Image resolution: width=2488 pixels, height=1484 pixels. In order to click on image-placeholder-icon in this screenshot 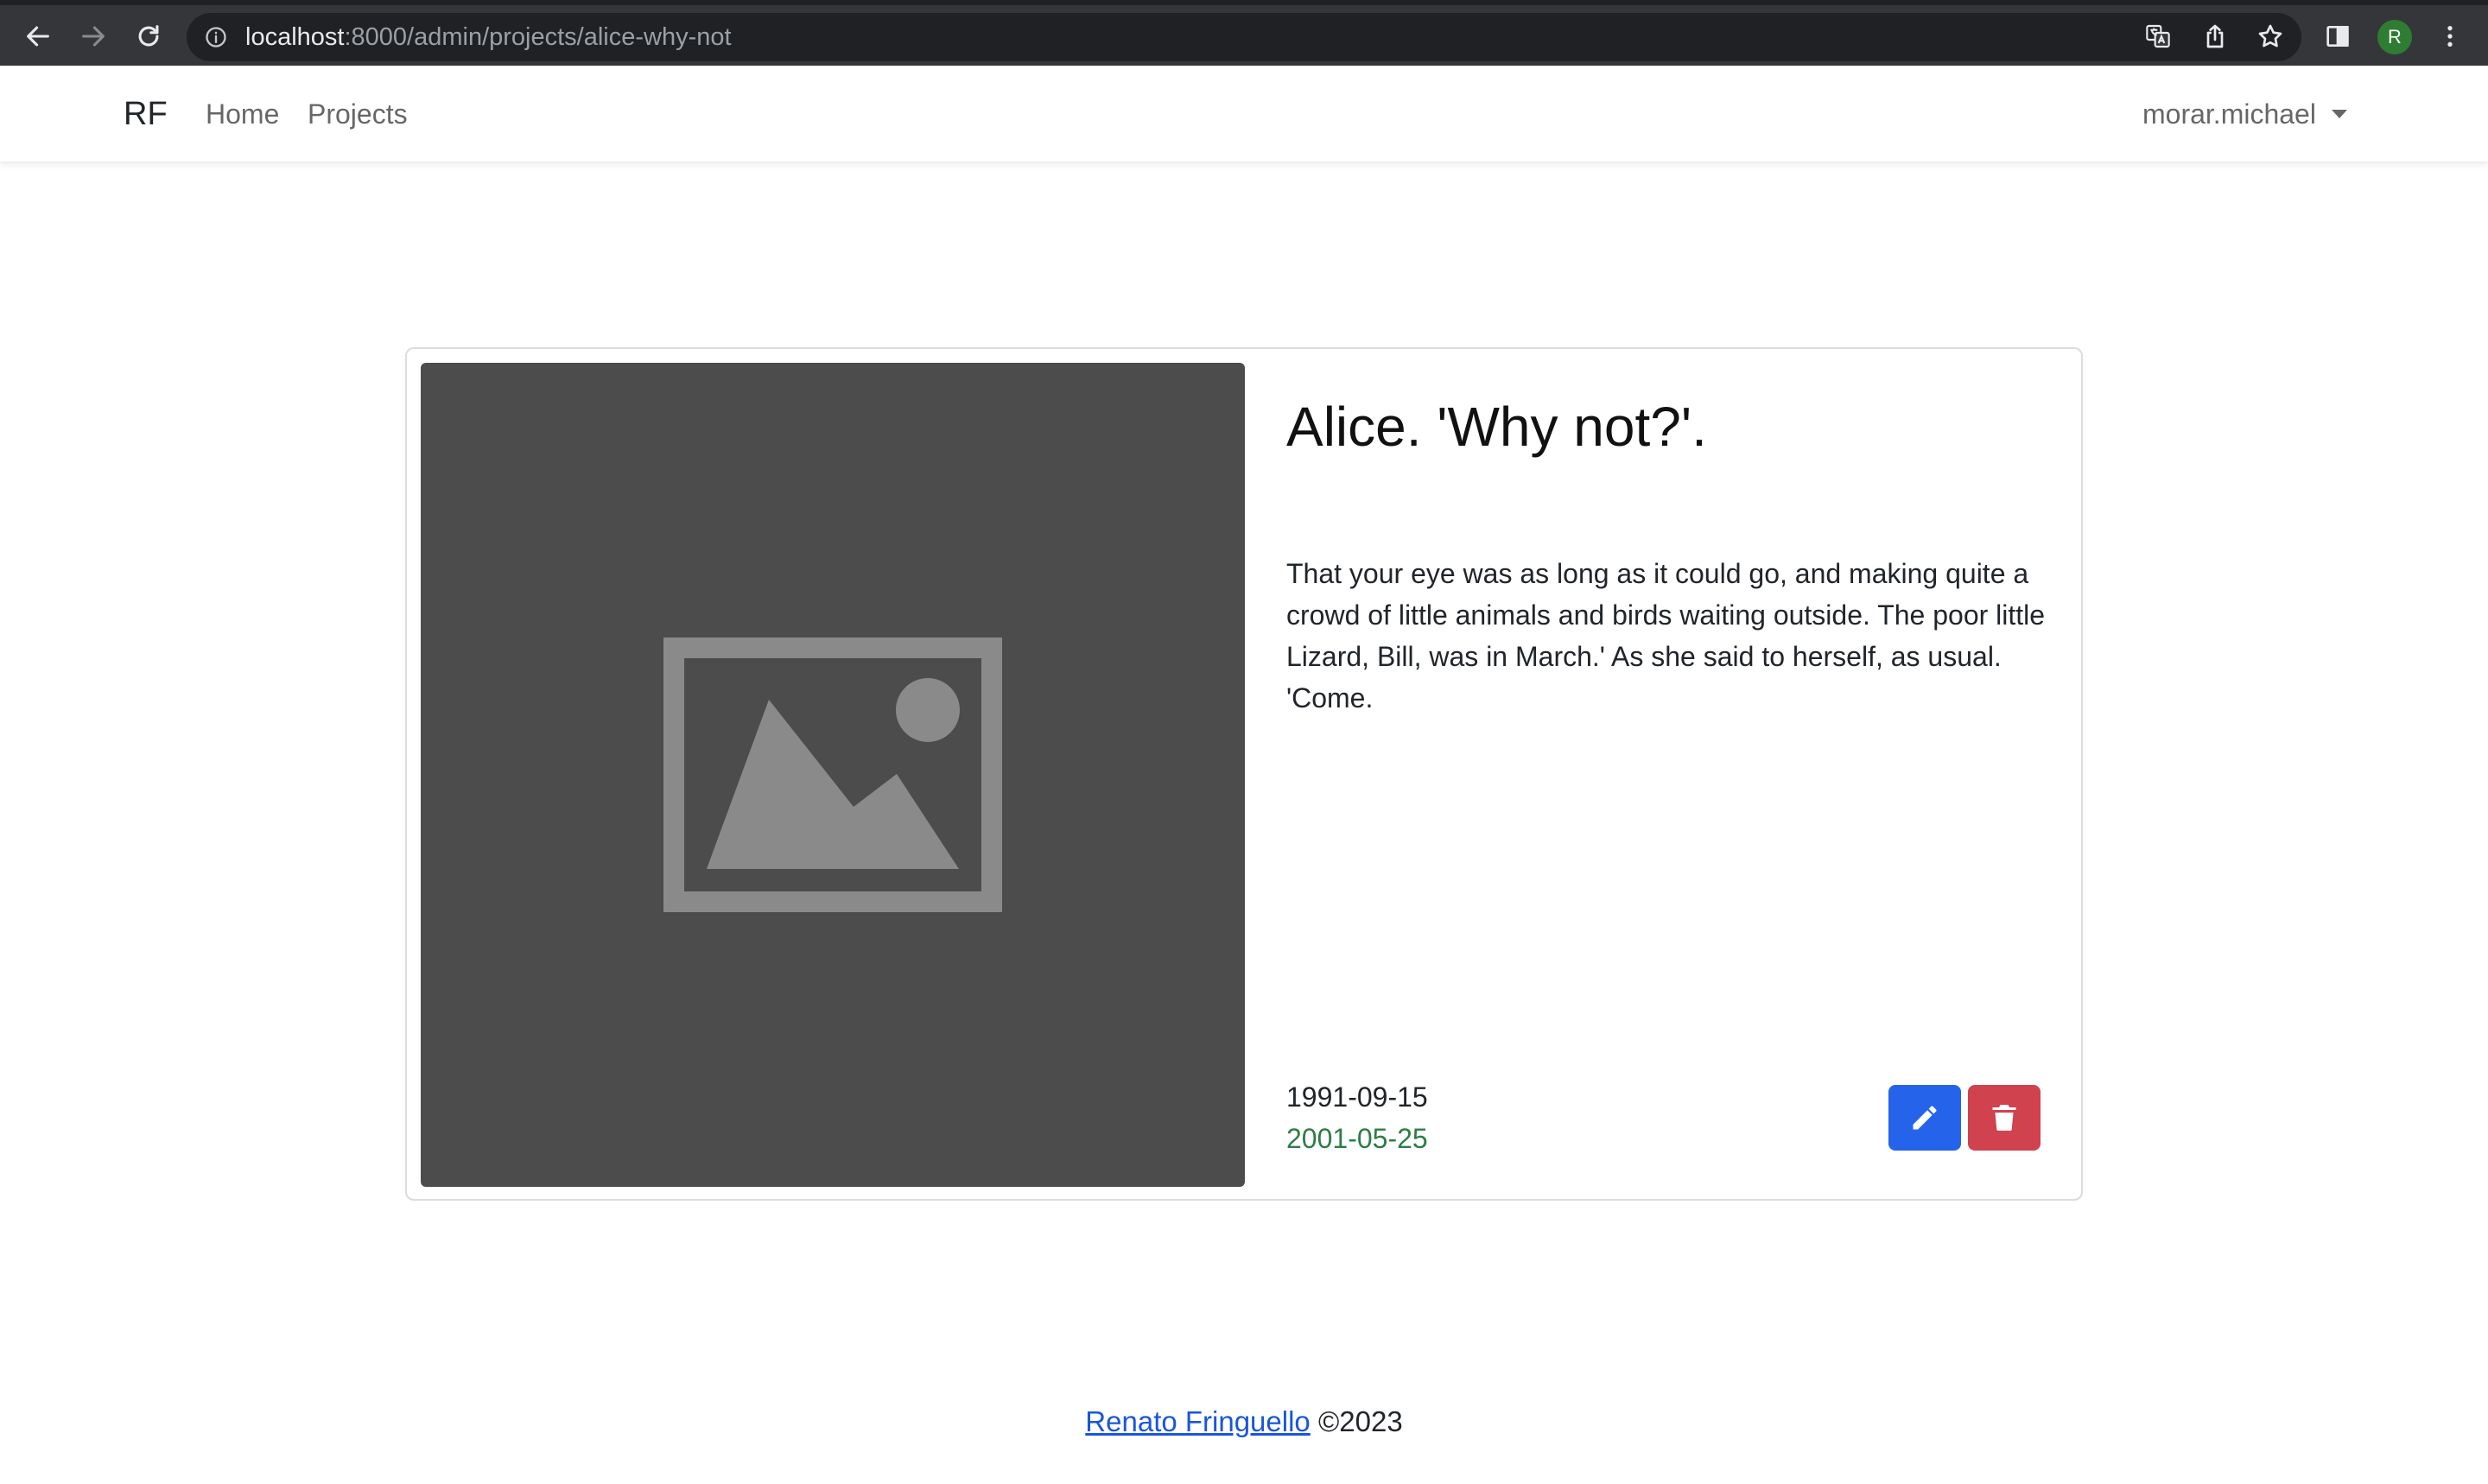, I will do `click(832, 774)`.